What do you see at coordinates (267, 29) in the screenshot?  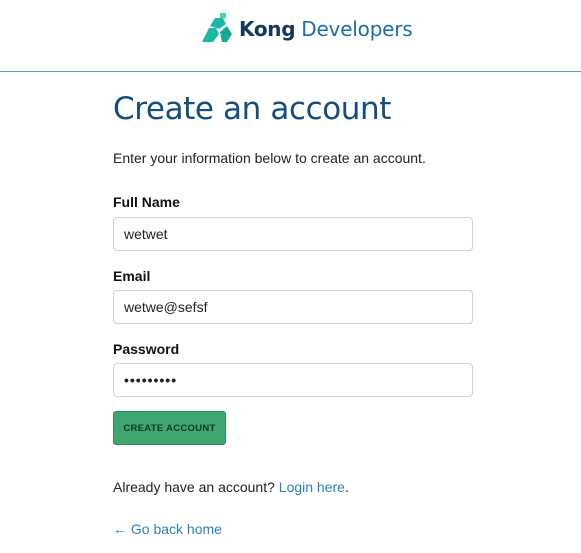 I see `brand-name-bold: Kong` at bounding box center [267, 29].